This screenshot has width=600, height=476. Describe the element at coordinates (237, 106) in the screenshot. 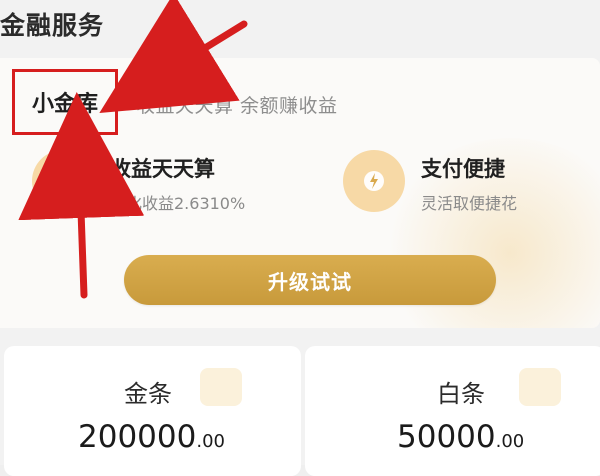

I see `tab-description: 收益天天算 余额赚收益` at that location.